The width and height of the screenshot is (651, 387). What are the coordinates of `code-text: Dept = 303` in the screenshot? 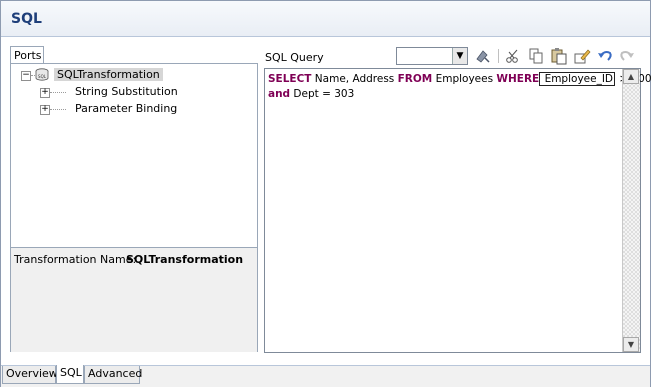 It's located at (322, 94).